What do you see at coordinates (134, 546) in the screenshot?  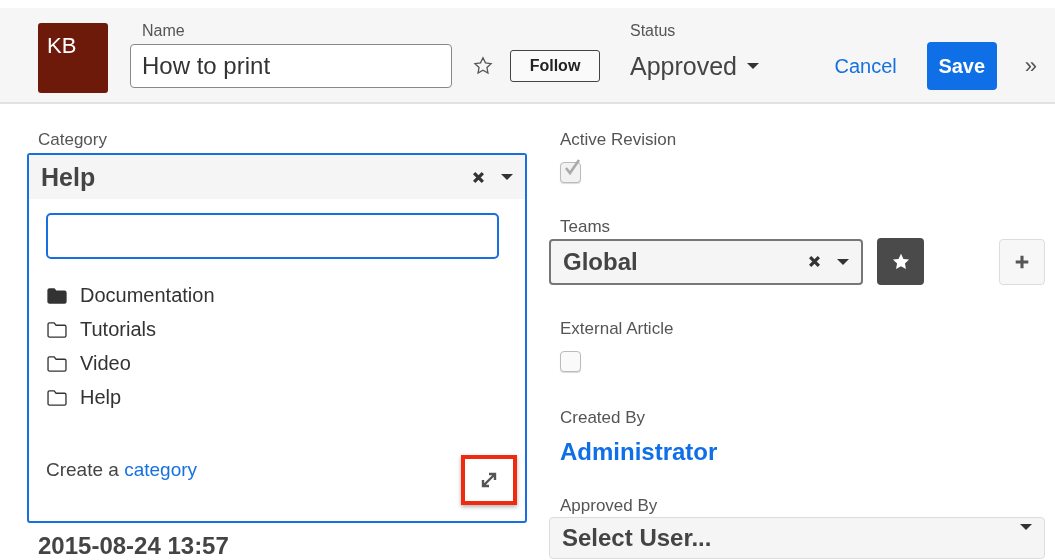 I see `date-value: 2015-08-24 13:57` at bounding box center [134, 546].